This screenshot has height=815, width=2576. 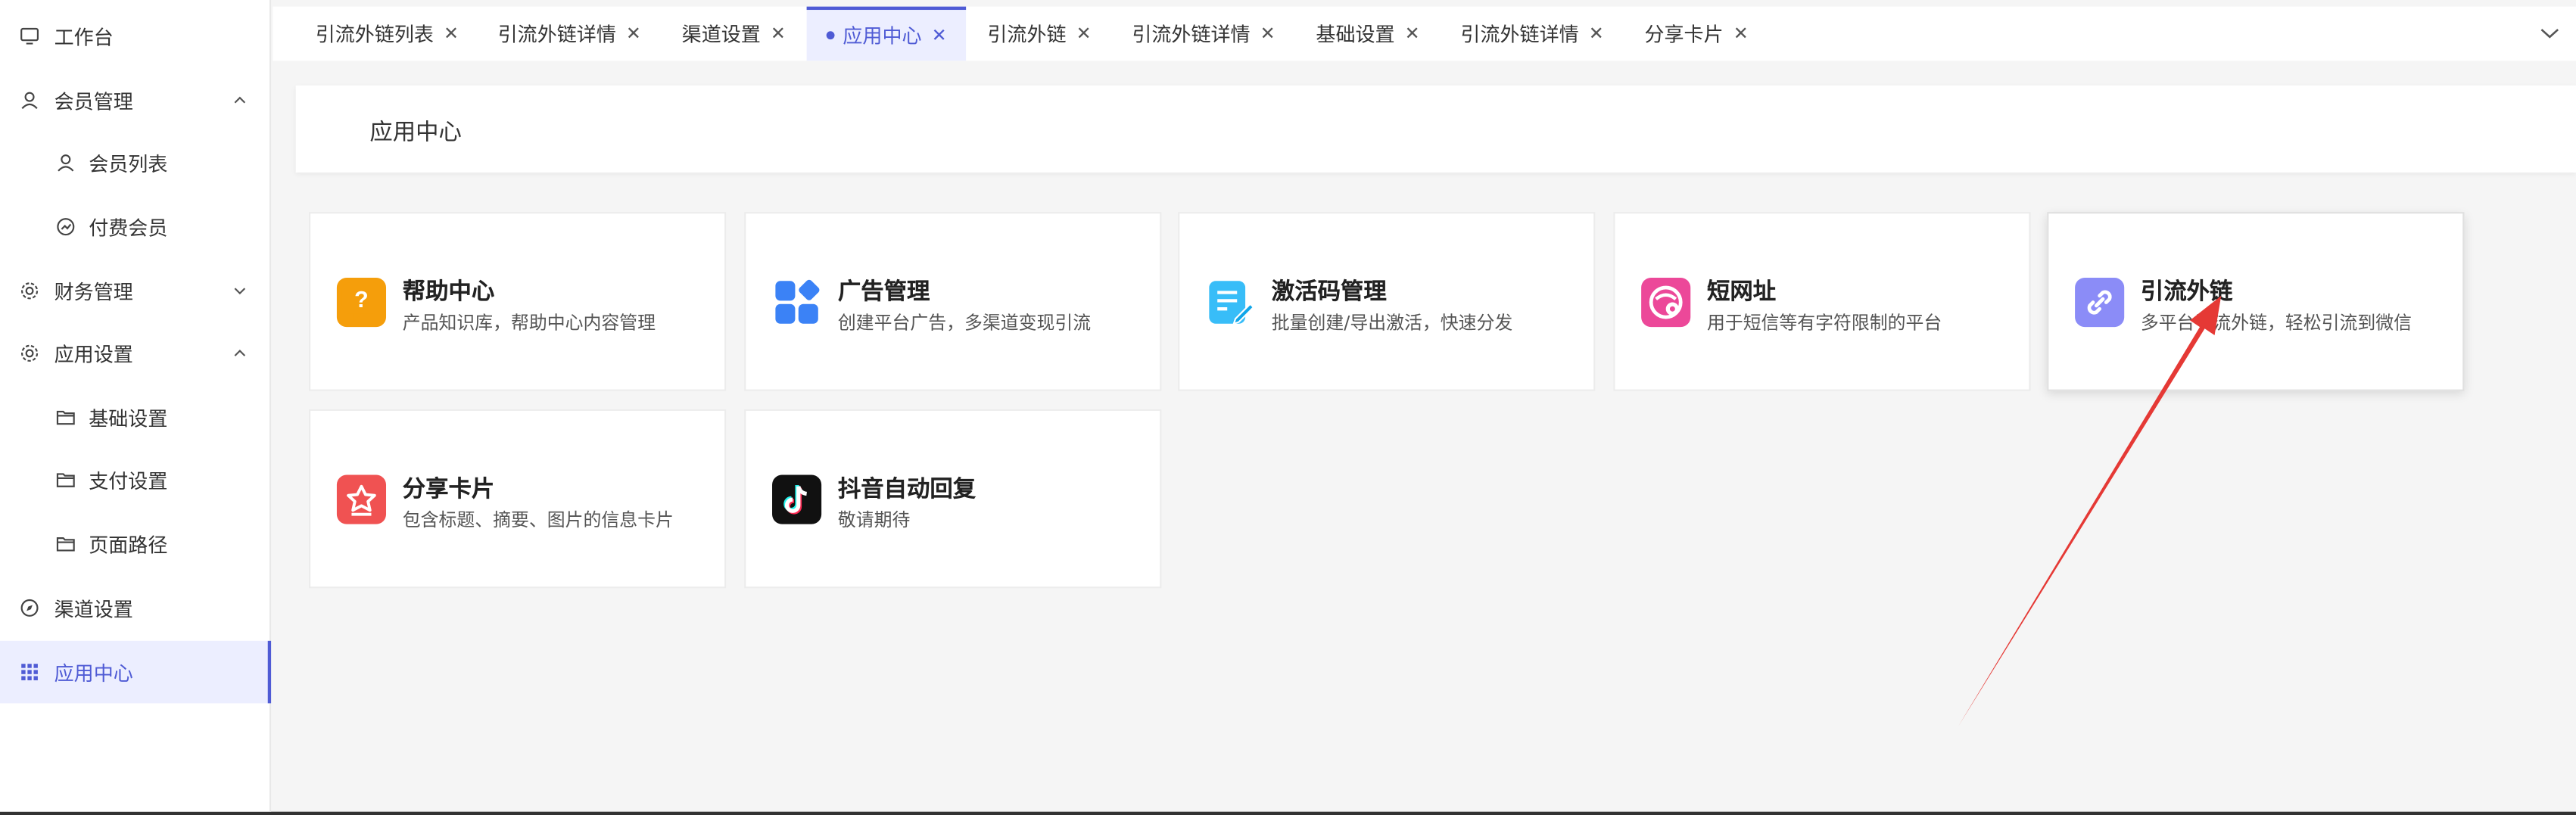 What do you see at coordinates (964, 323) in the screenshot?
I see `app-card-desc: 创建平台广告，多渠道变现引流` at bounding box center [964, 323].